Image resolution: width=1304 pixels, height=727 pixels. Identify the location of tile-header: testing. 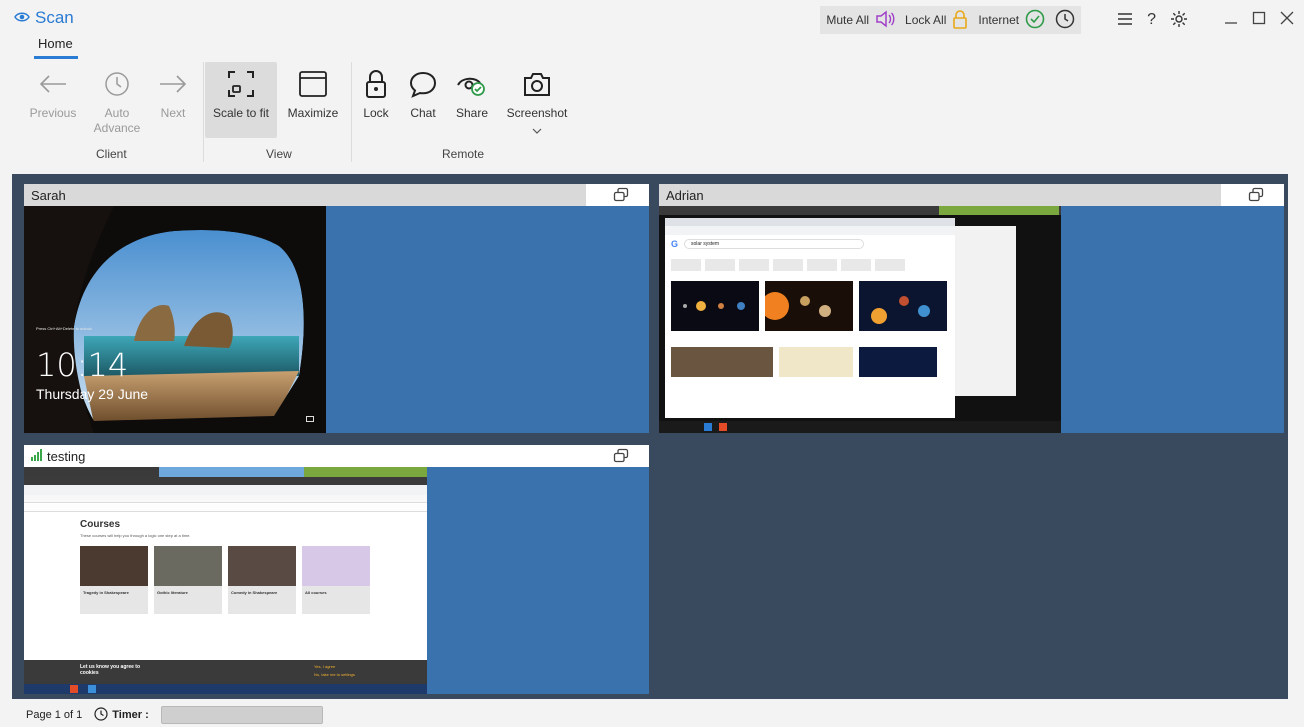
(336, 456).